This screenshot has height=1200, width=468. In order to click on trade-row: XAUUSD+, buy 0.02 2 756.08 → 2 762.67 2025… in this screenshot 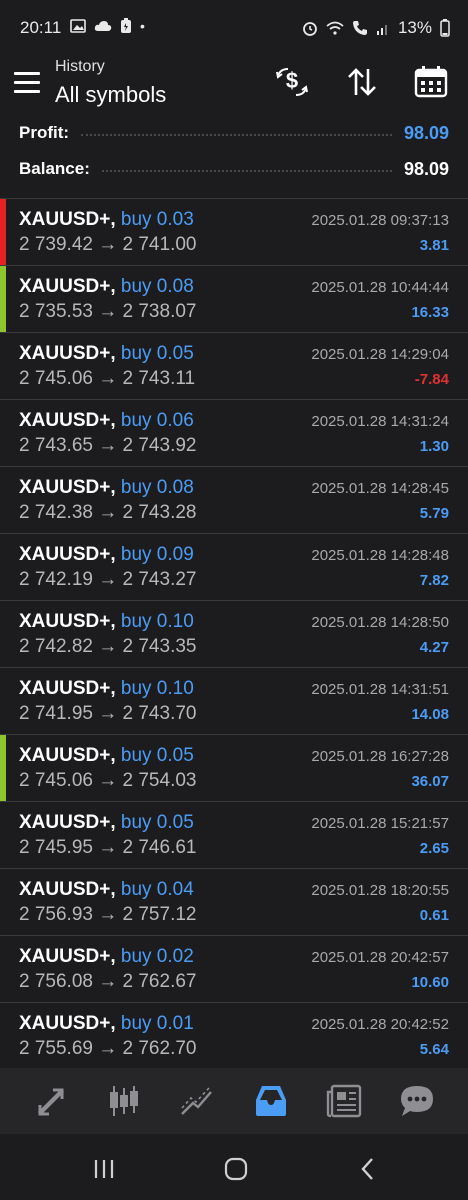, I will do `click(234, 969)`.